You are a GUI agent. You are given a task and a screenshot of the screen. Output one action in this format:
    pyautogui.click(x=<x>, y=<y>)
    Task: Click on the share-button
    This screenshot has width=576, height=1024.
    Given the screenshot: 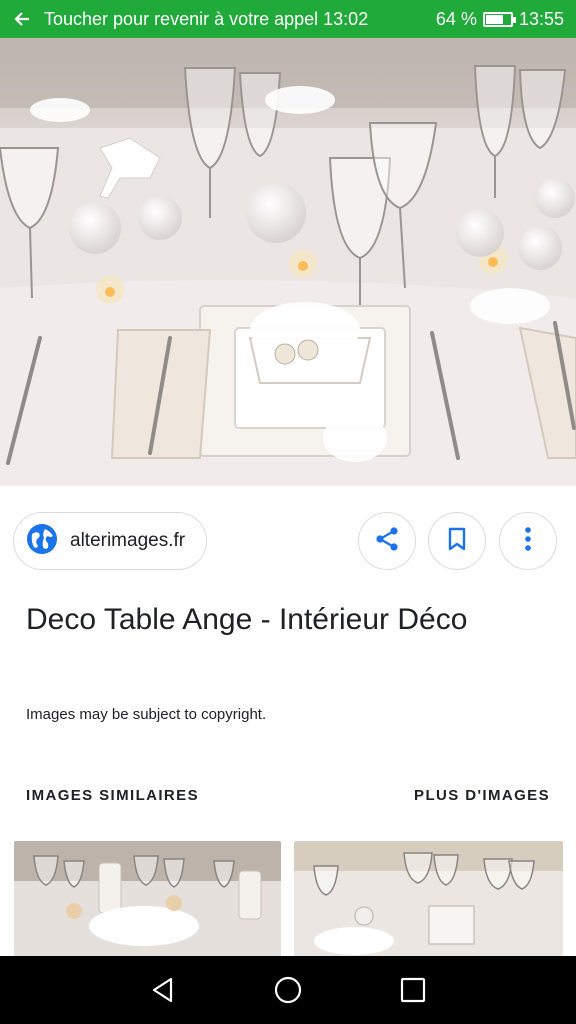 What is the action you would take?
    pyautogui.click(x=387, y=541)
    